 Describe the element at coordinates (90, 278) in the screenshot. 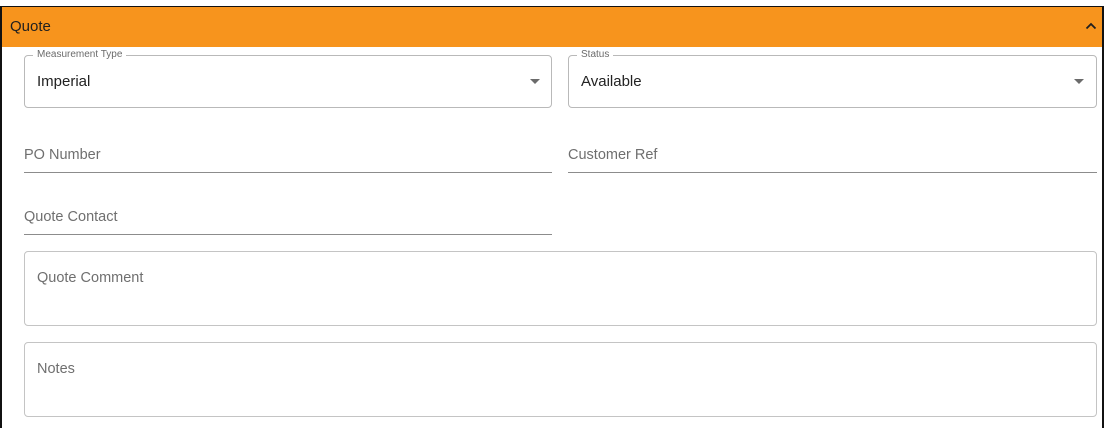

I see `quote-comment-placeholder: Quote Comment` at that location.